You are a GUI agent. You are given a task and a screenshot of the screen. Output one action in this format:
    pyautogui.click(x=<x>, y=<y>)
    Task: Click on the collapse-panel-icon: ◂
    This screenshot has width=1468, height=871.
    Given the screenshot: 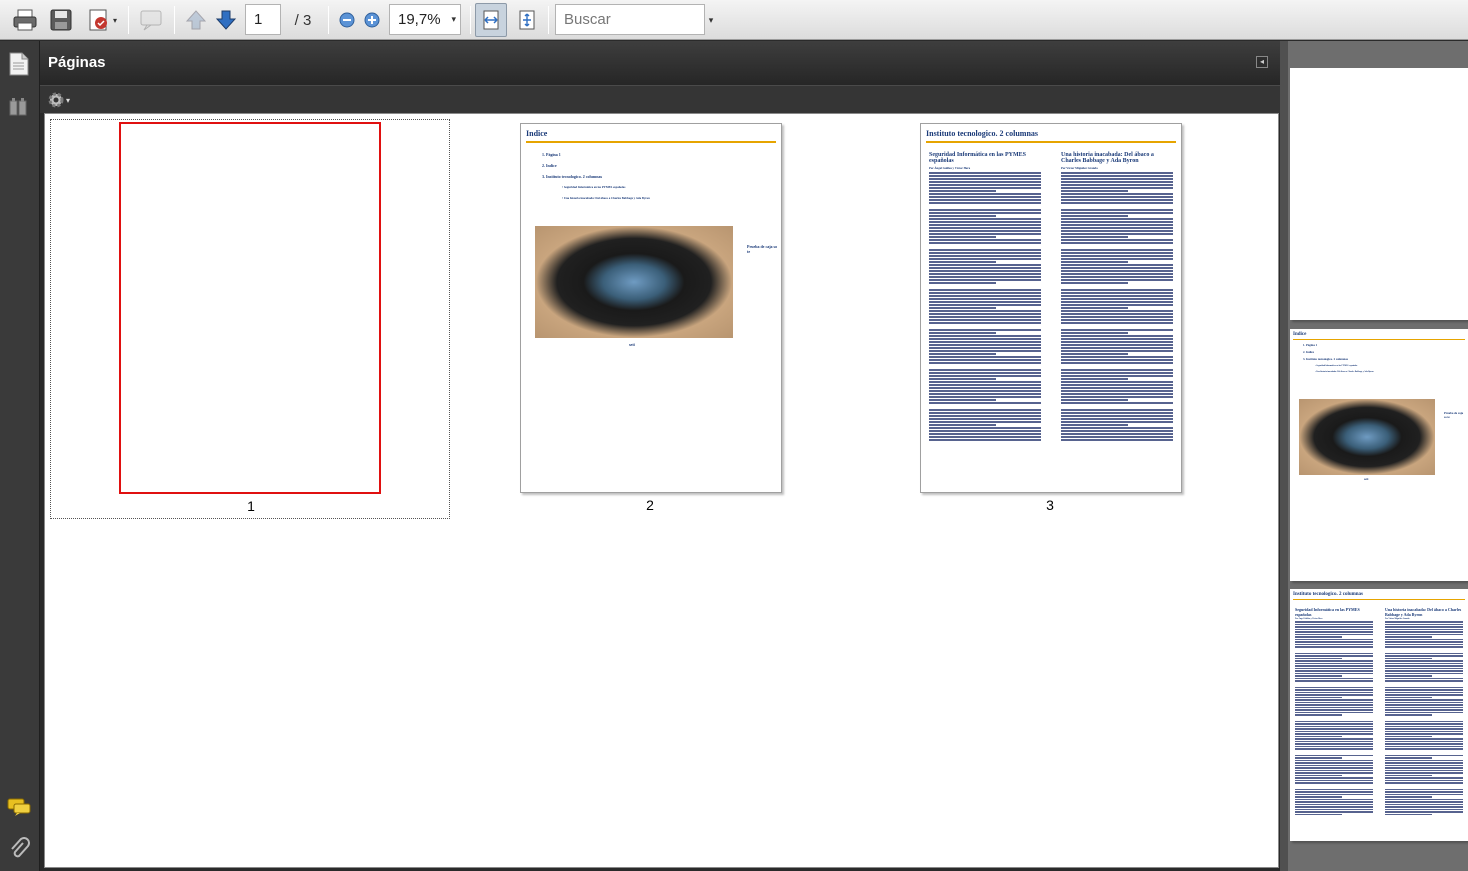 What is the action you would take?
    pyautogui.click(x=1261, y=61)
    